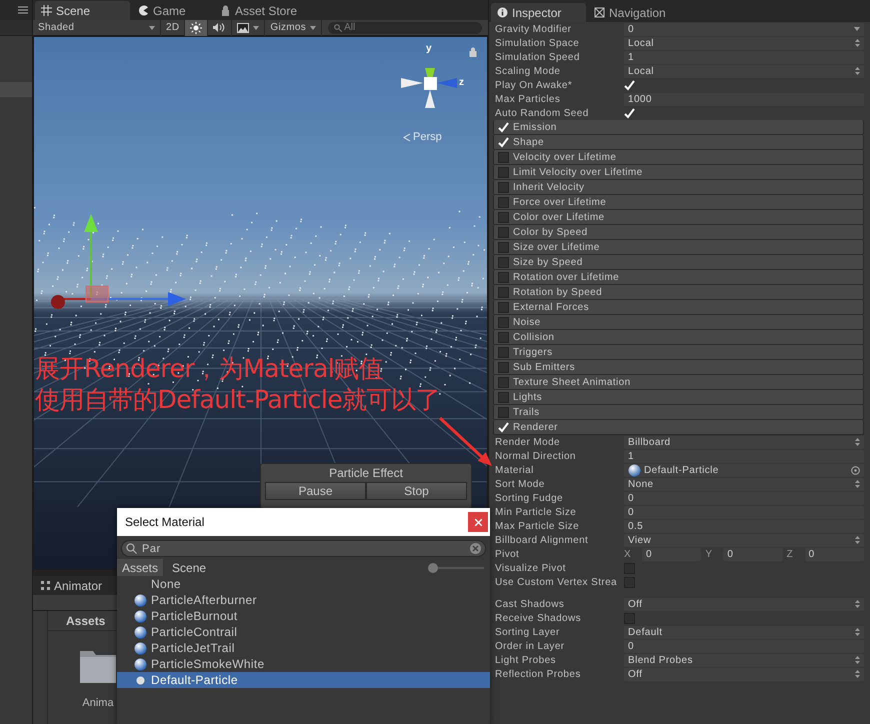  Describe the element at coordinates (678, 187) in the screenshot. I see `module-header: Inherit Velocity` at that location.